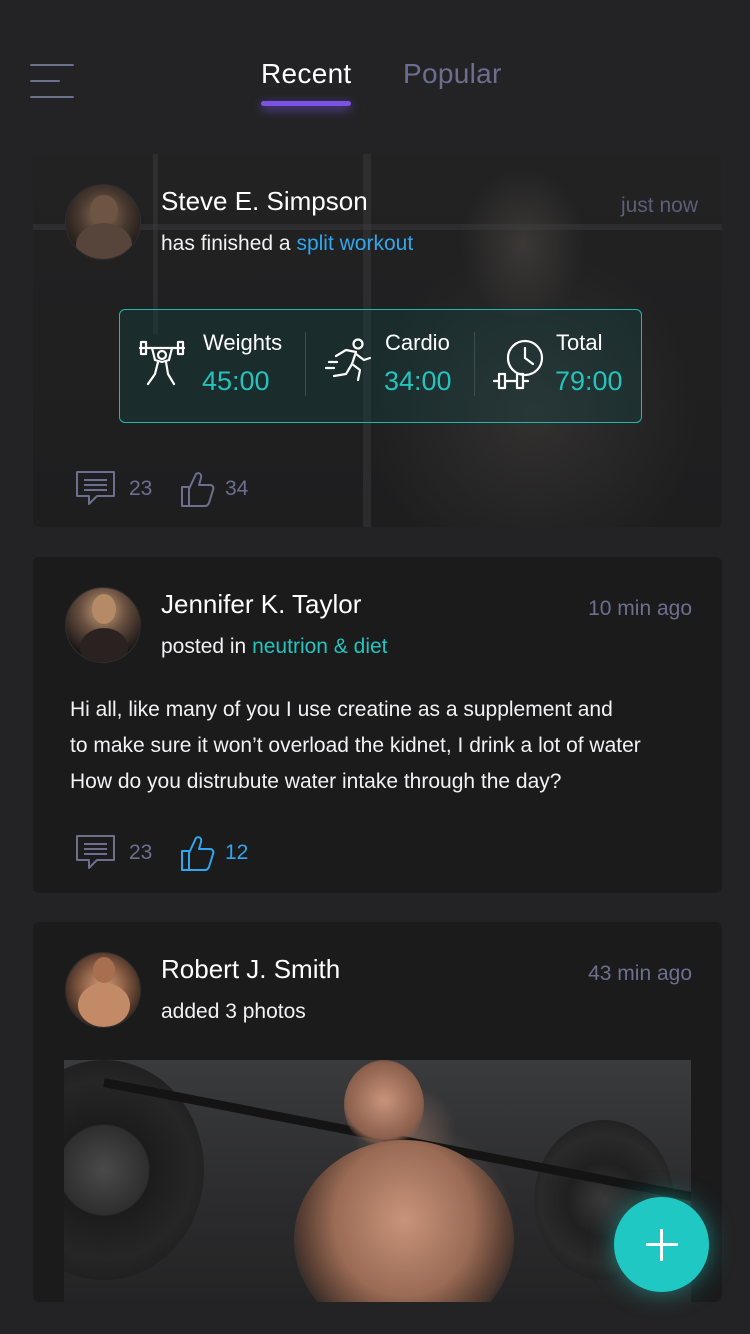 This screenshot has height=1334, width=750. I want to click on stat-value: 79:00, so click(589, 381).